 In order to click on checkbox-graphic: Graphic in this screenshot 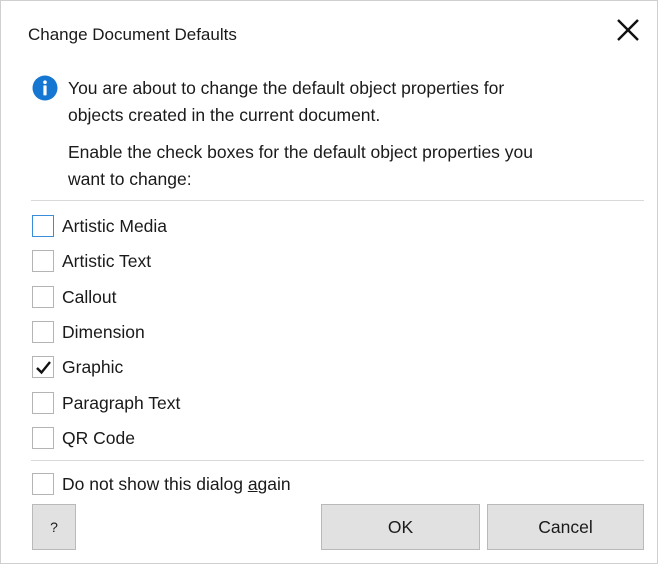, I will do `click(77, 367)`.